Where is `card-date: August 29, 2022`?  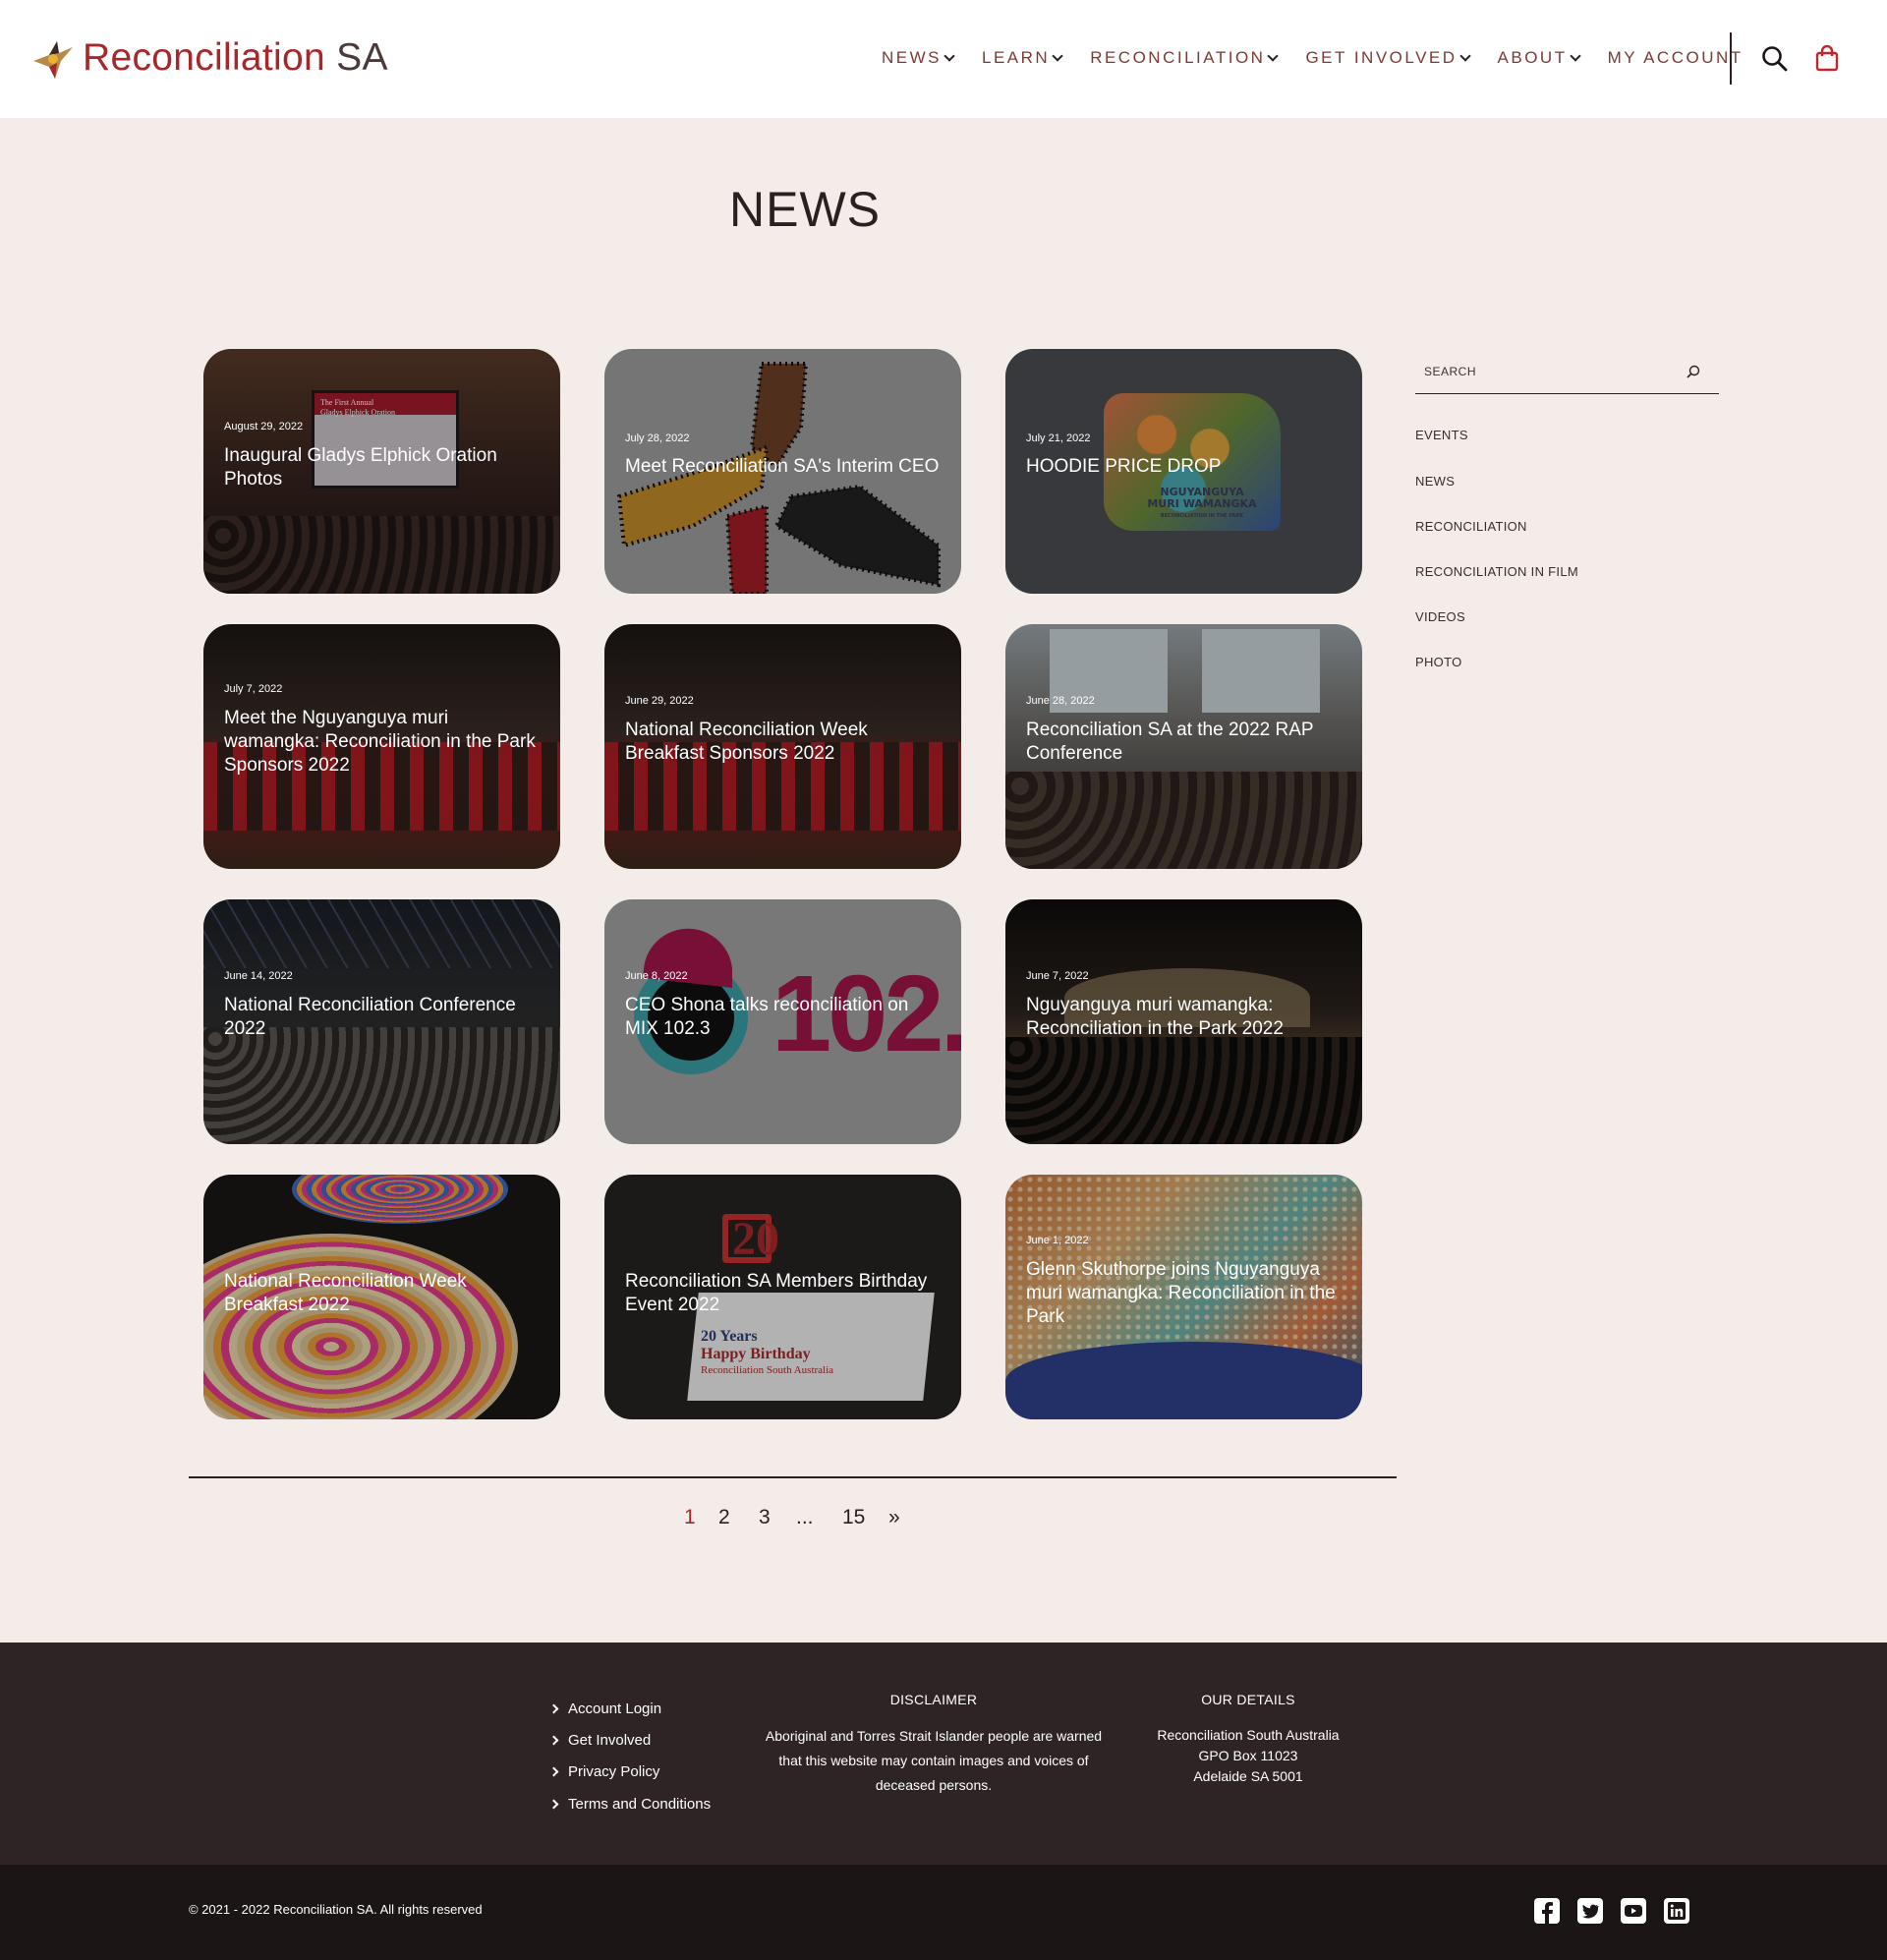
card-date: August 29, 2022 is located at coordinates (264, 427).